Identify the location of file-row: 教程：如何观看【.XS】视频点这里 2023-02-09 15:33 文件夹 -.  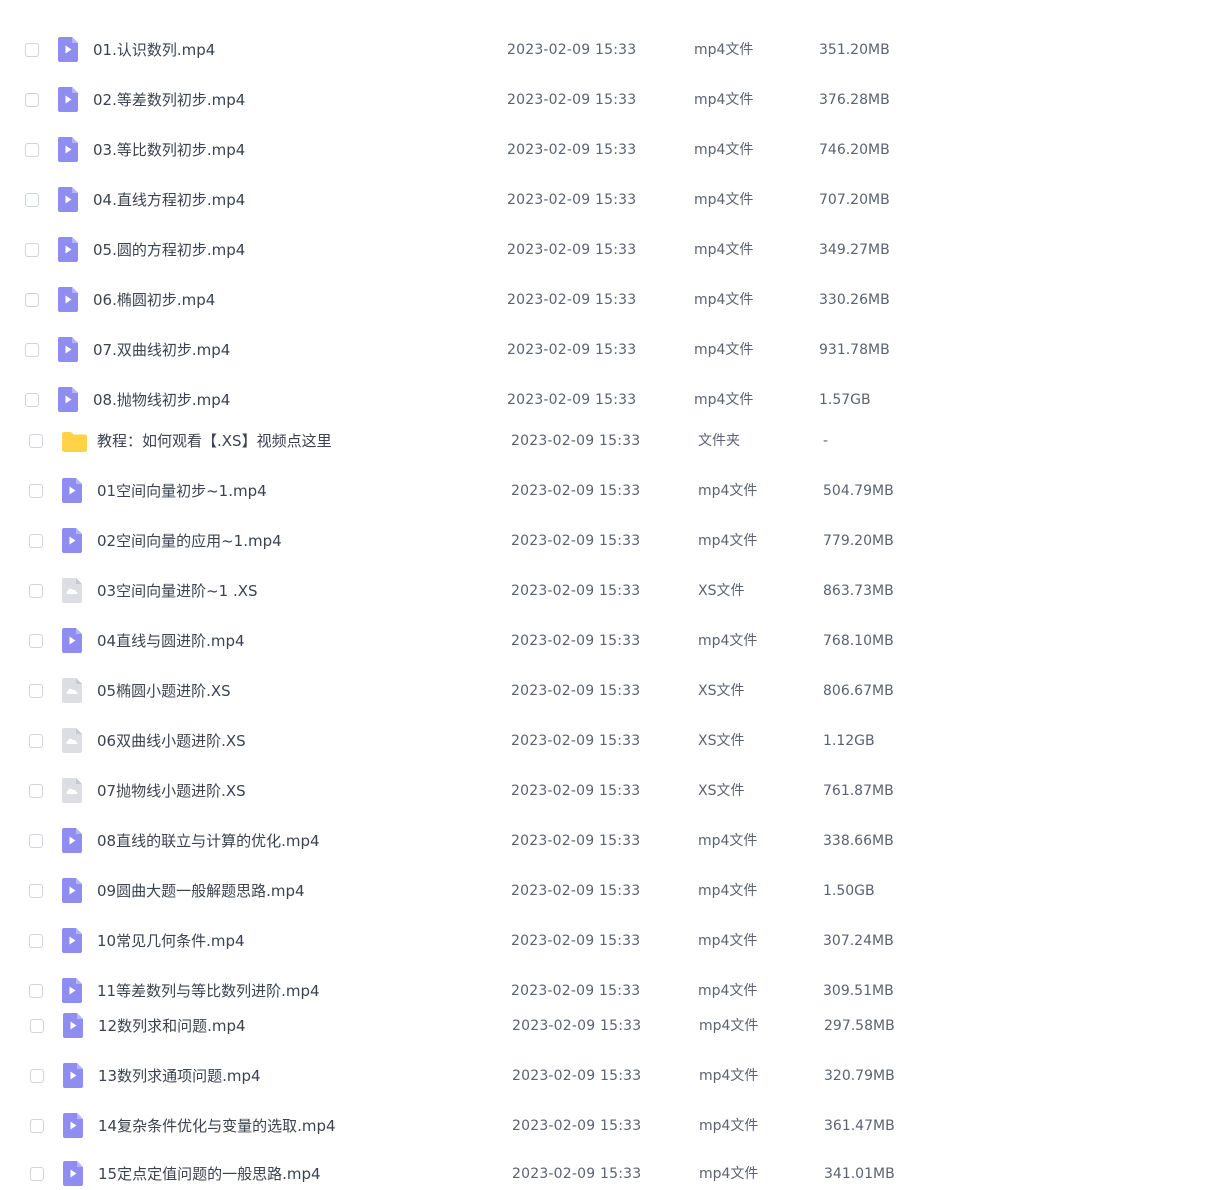
(509, 442).